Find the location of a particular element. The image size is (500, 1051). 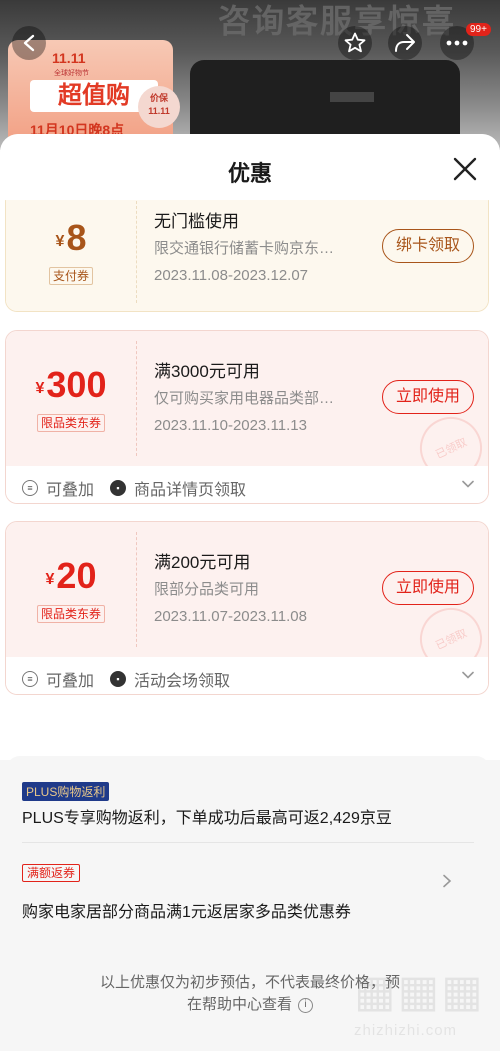

coupon-value: ¥20 限品类东券 is located at coordinates (71, 589).